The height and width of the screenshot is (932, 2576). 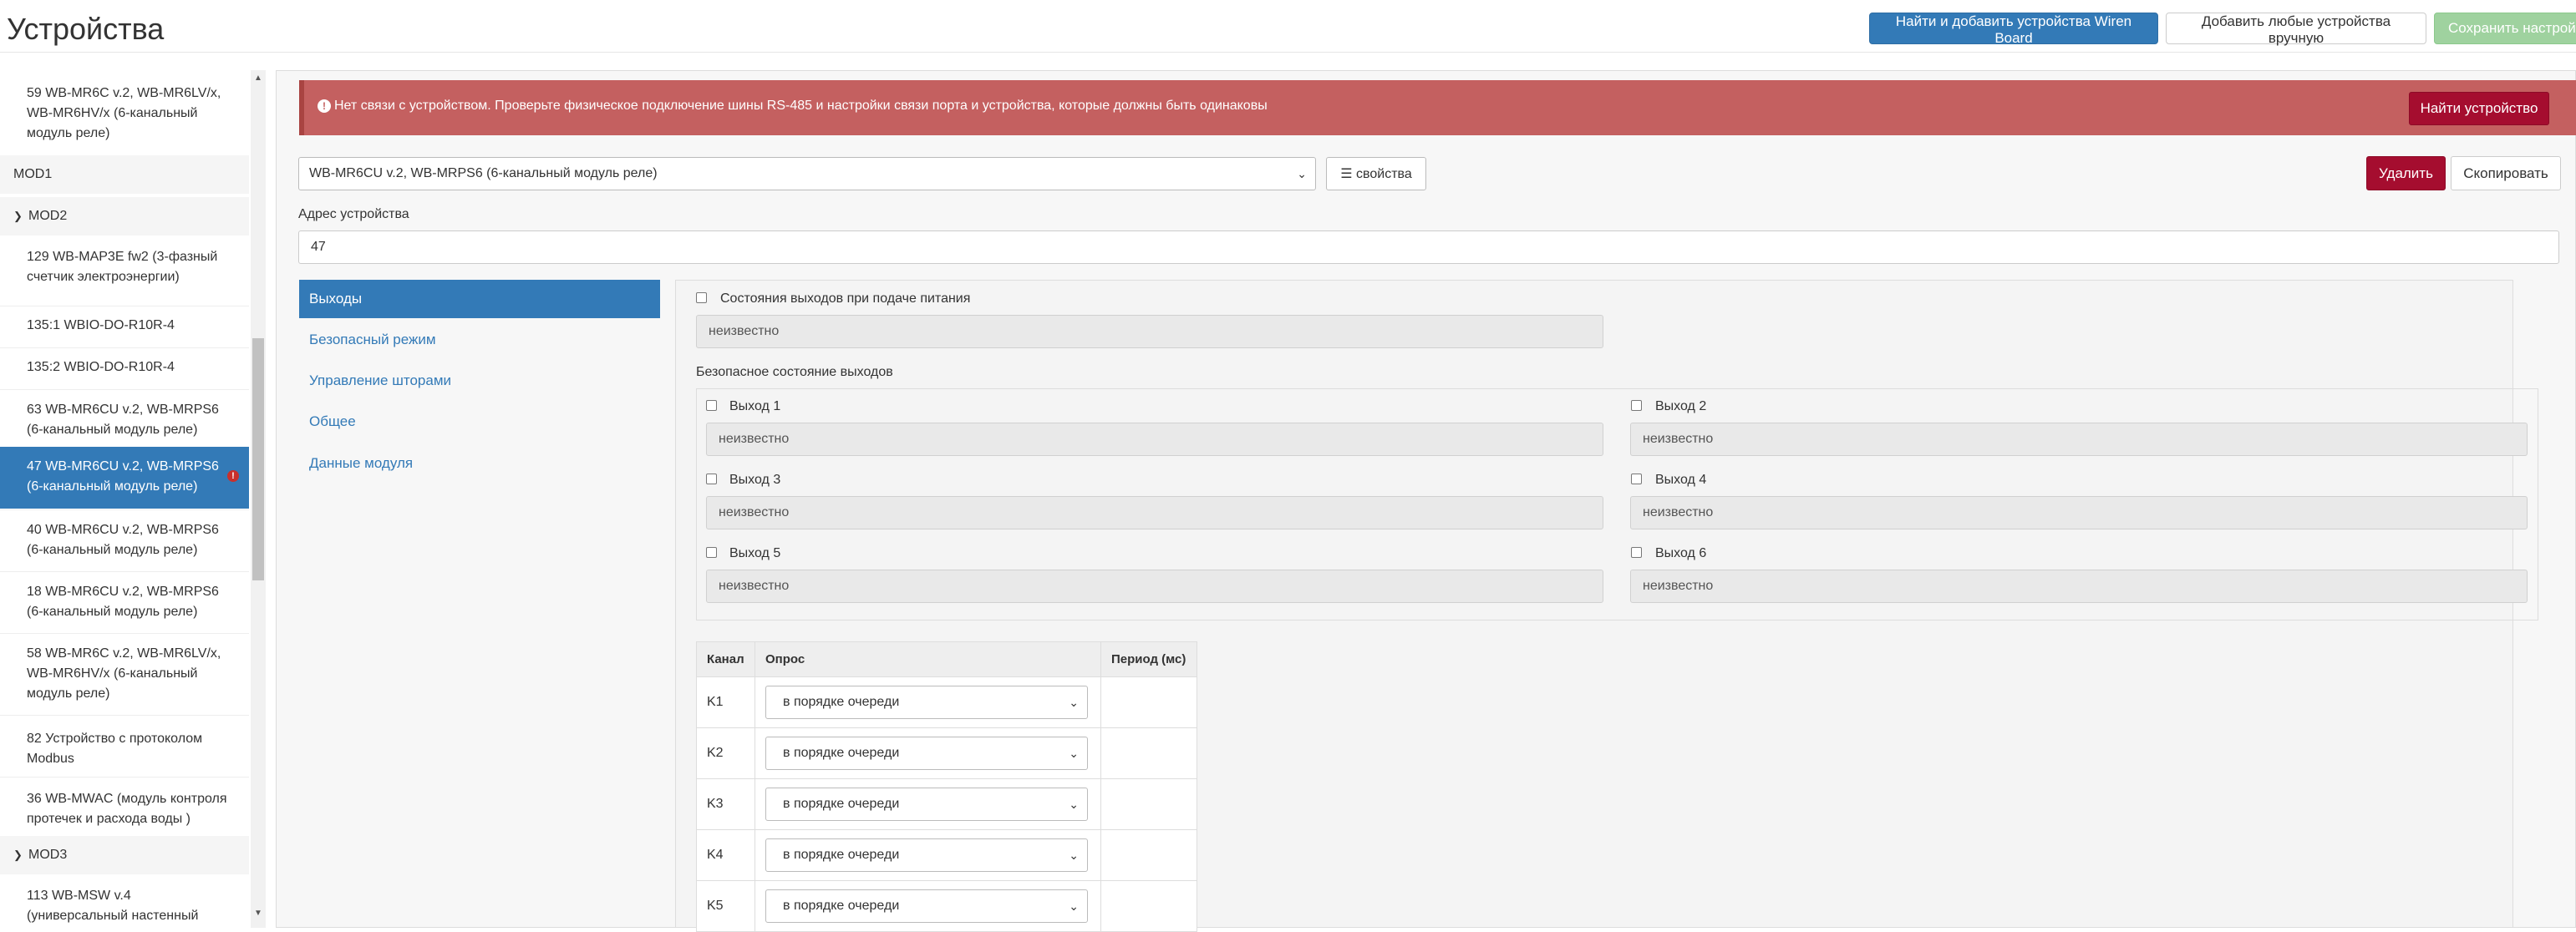 What do you see at coordinates (233, 476) in the screenshot?
I see `error-badge: !` at bounding box center [233, 476].